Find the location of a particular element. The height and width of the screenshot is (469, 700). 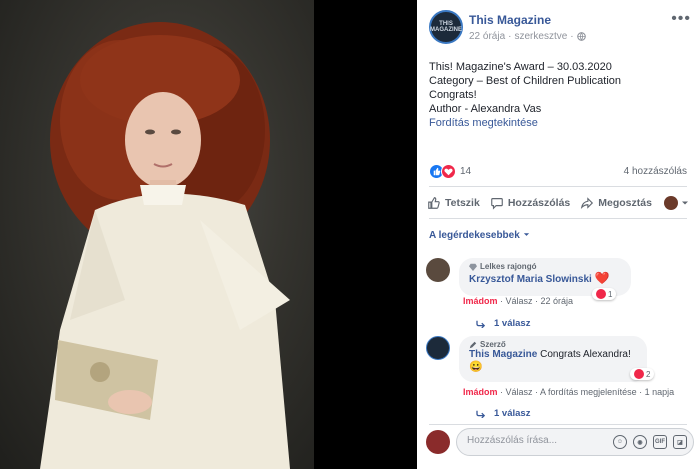

reactions-summary: 14 4 hozzászólás is located at coordinates (558, 172).